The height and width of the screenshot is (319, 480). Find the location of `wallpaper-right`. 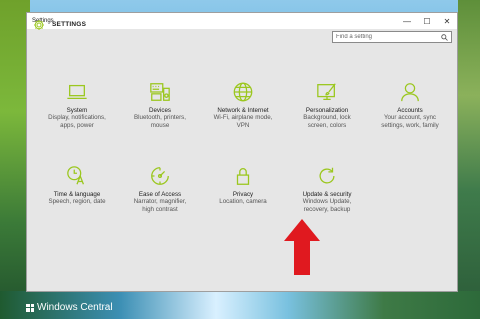

wallpaper-right is located at coordinates (469, 159).